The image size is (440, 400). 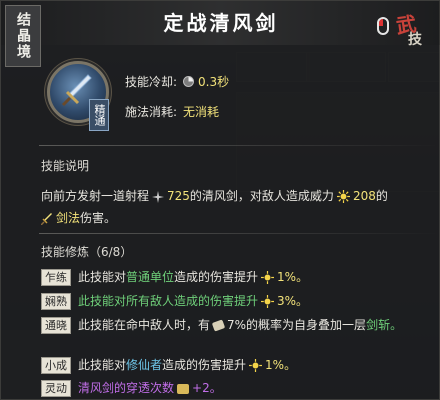 I want to click on modifier-row: 乍练 此技能对普通单位造成的伤害提升 1%。, so click(x=239, y=277).